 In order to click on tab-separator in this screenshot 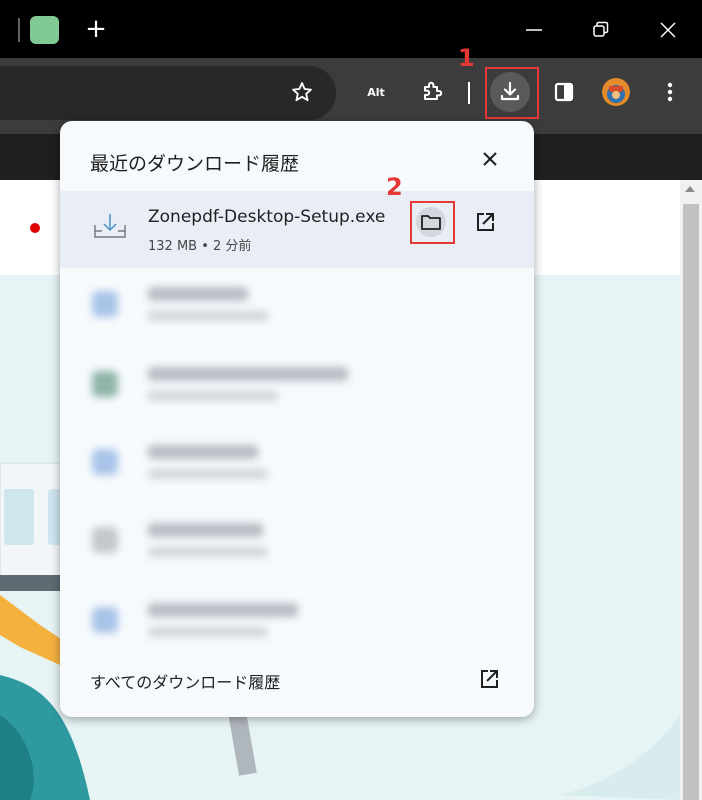, I will do `click(19, 30)`.